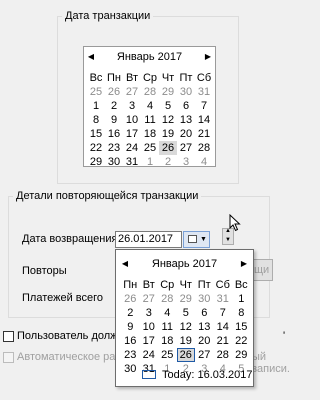  I want to click on transaction-calendar-day: 7, so click(204, 106).